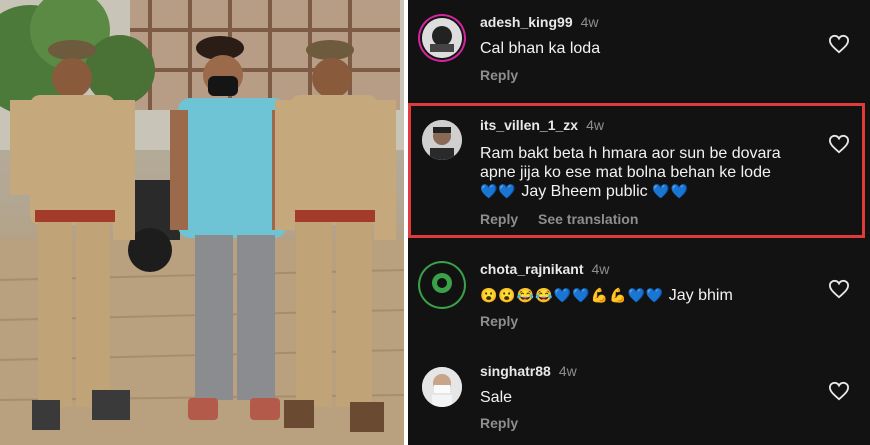  I want to click on emoji-sequence: 😮😮😂😂💙💙💪💪💙💙, so click(572, 295).